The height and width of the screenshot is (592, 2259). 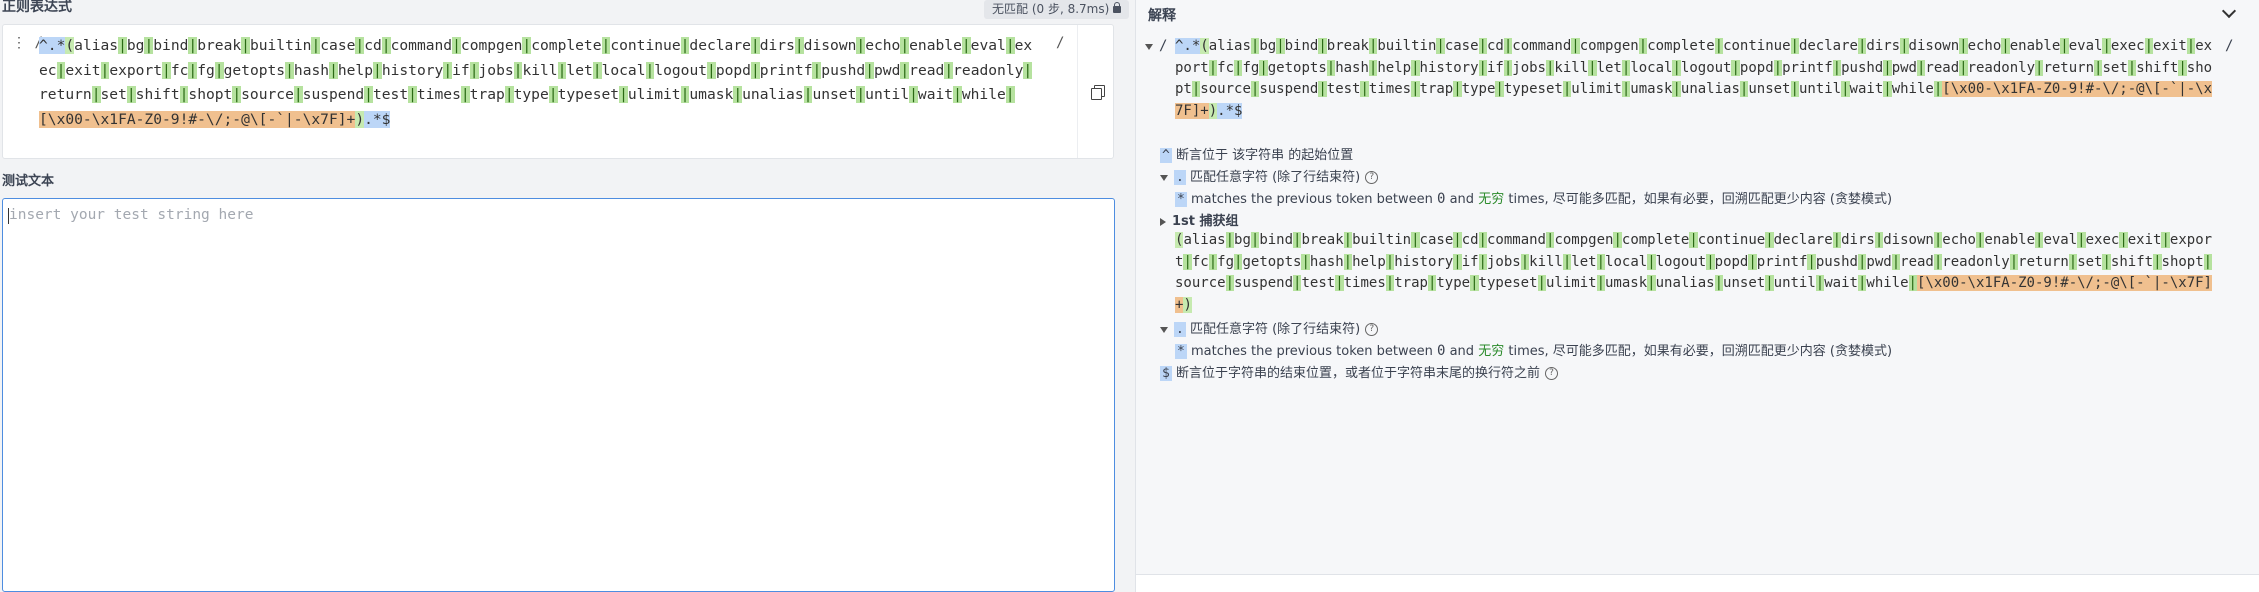 What do you see at coordinates (935, 45) in the screenshot?
I see `regex-alternative: enable` at bounding box center [935, 45].